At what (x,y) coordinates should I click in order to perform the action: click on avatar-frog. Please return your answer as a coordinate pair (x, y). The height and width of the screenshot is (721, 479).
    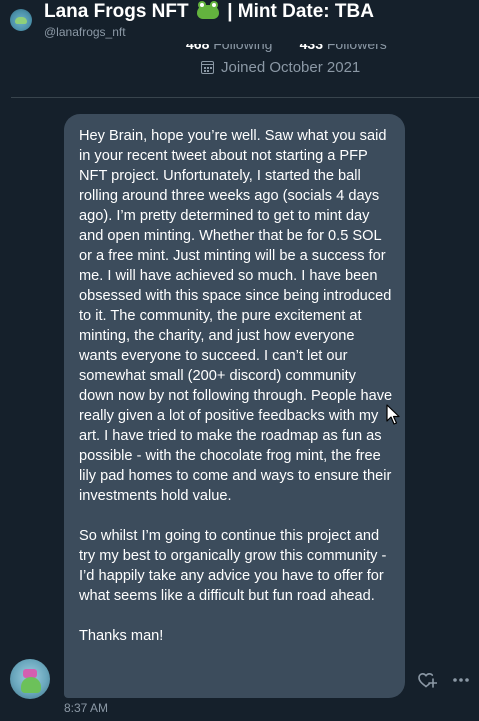
    Looking at the image, I should click on (31, 685).